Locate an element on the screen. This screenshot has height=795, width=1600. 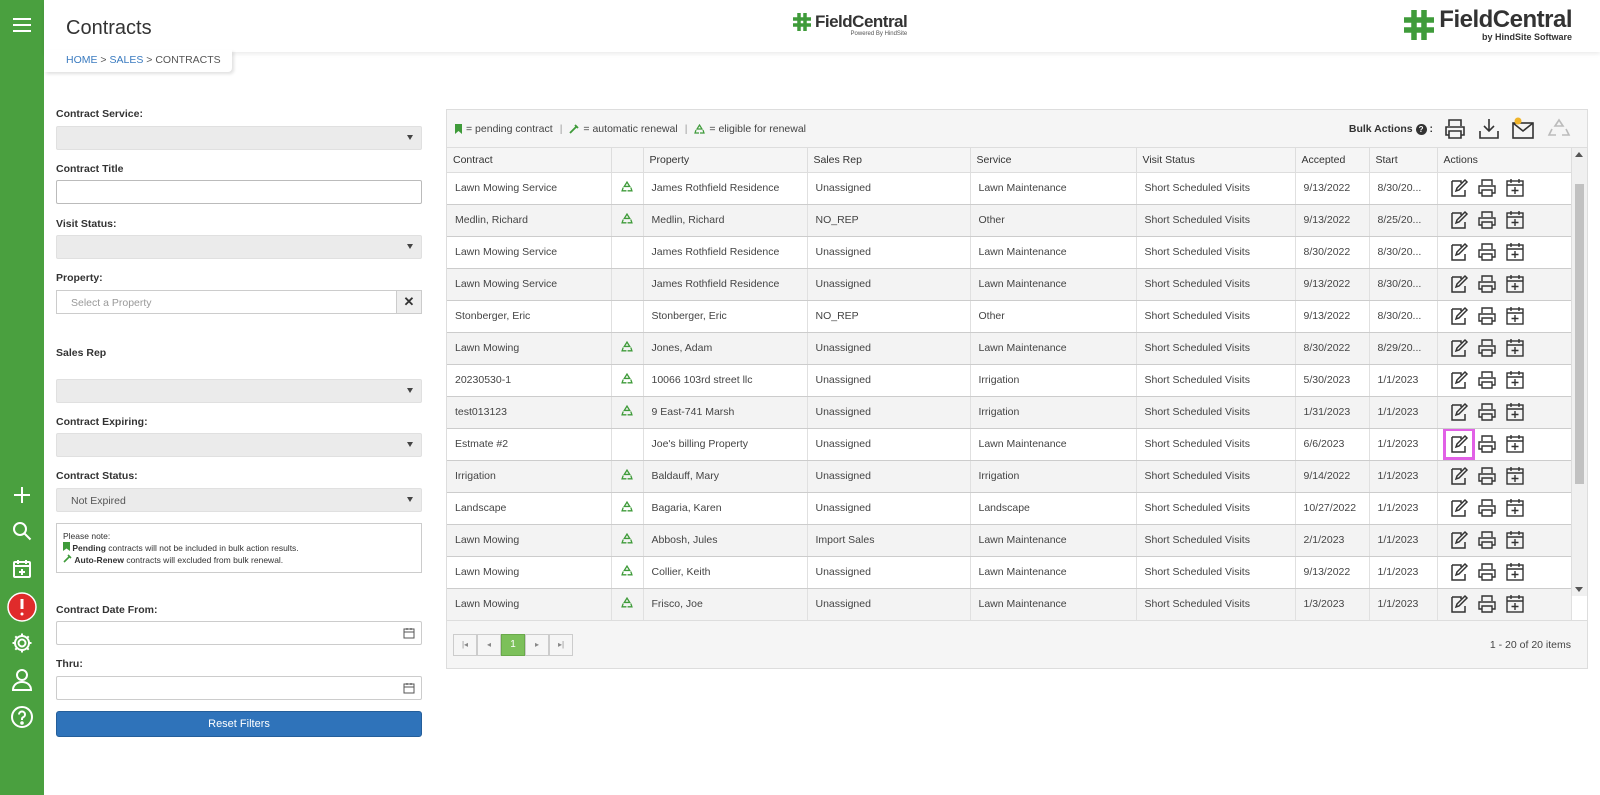
visit-status-select is located at coordinates (239, 247).